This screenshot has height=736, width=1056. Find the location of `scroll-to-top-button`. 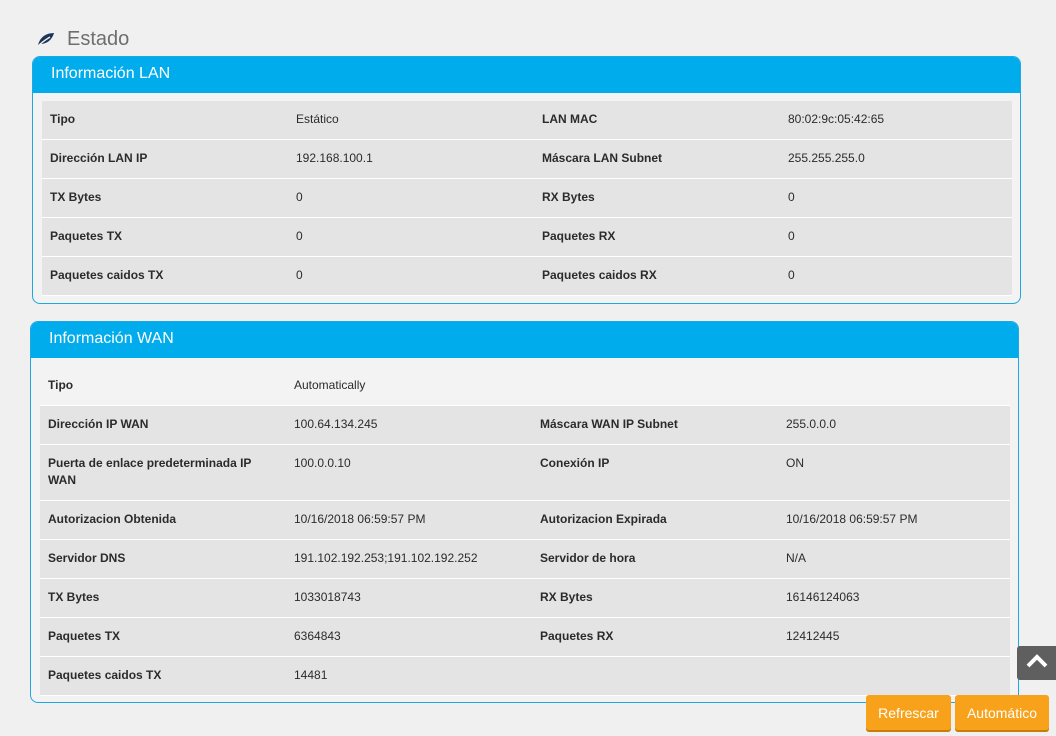

scroll-to-top-button is located at coordinates (1036, 663).